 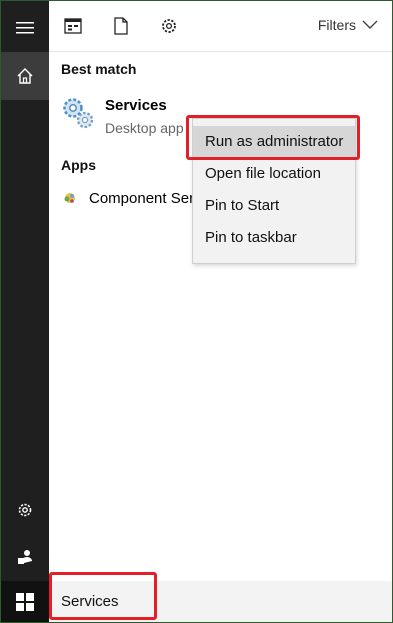 I want to click on settings-gear-icon, so click(x=25, y=510).